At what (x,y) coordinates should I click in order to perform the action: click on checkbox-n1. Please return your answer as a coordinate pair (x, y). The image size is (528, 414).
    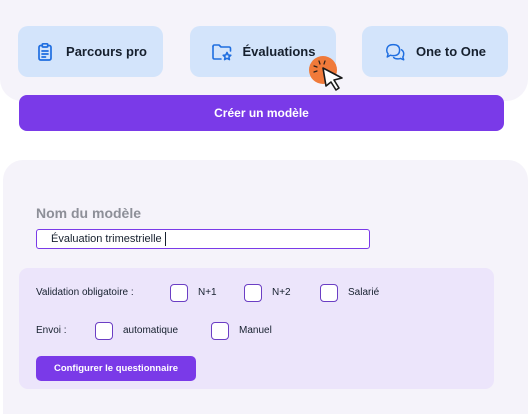
    Looking at the image, I should click on (179, 293).